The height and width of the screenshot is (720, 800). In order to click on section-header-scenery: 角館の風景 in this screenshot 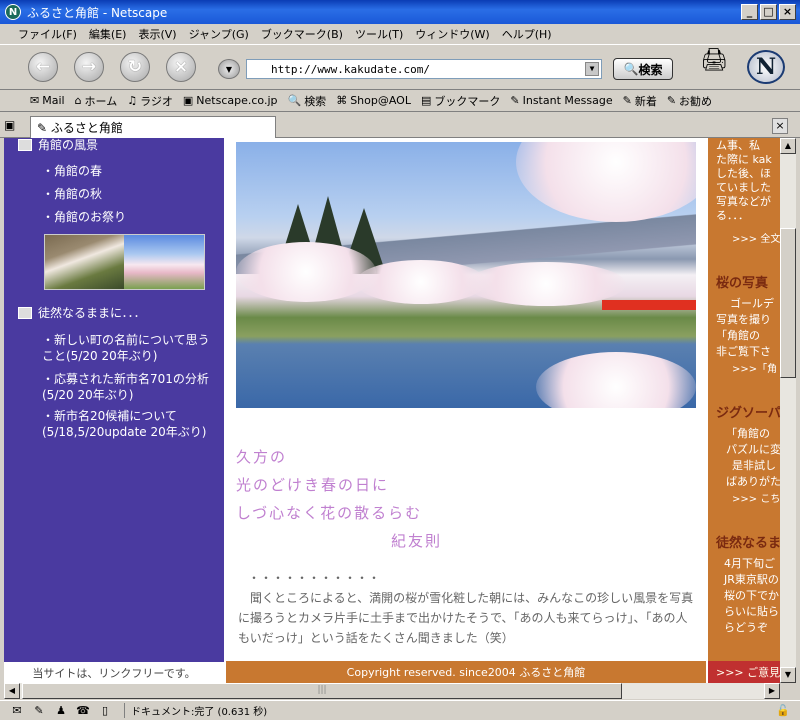, I will do `click(58, 145)`.